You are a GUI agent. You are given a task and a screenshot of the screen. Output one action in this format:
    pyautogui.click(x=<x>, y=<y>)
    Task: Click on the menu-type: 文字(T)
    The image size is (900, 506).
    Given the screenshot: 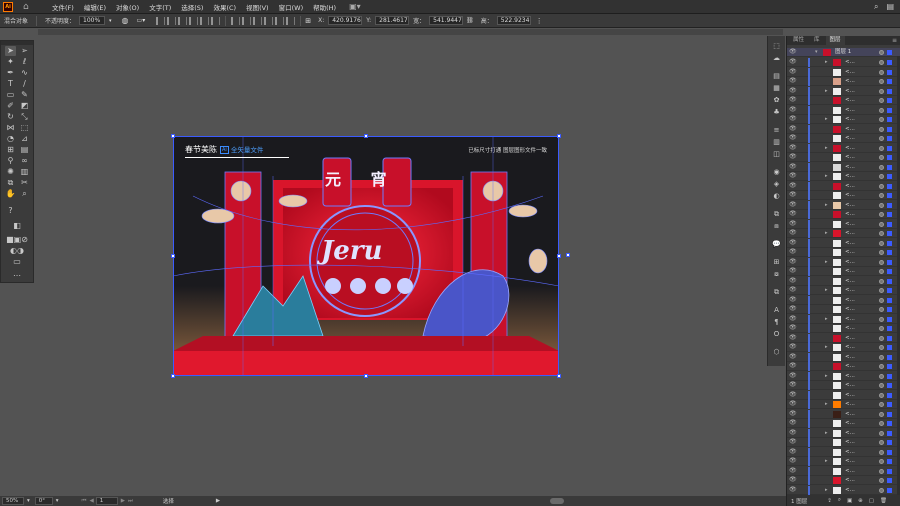 What is the action you would take?
    pyautogui.click(x=160, y=7)
    